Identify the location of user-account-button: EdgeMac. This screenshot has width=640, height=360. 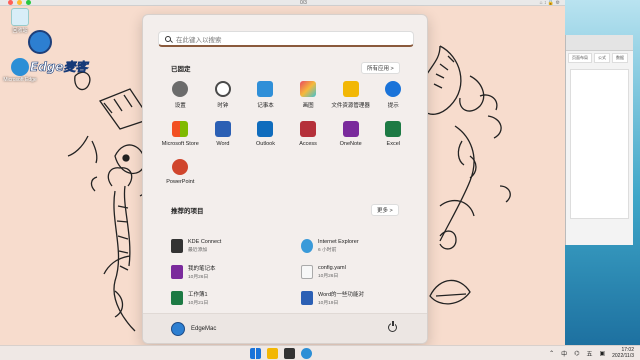
(193, 329).